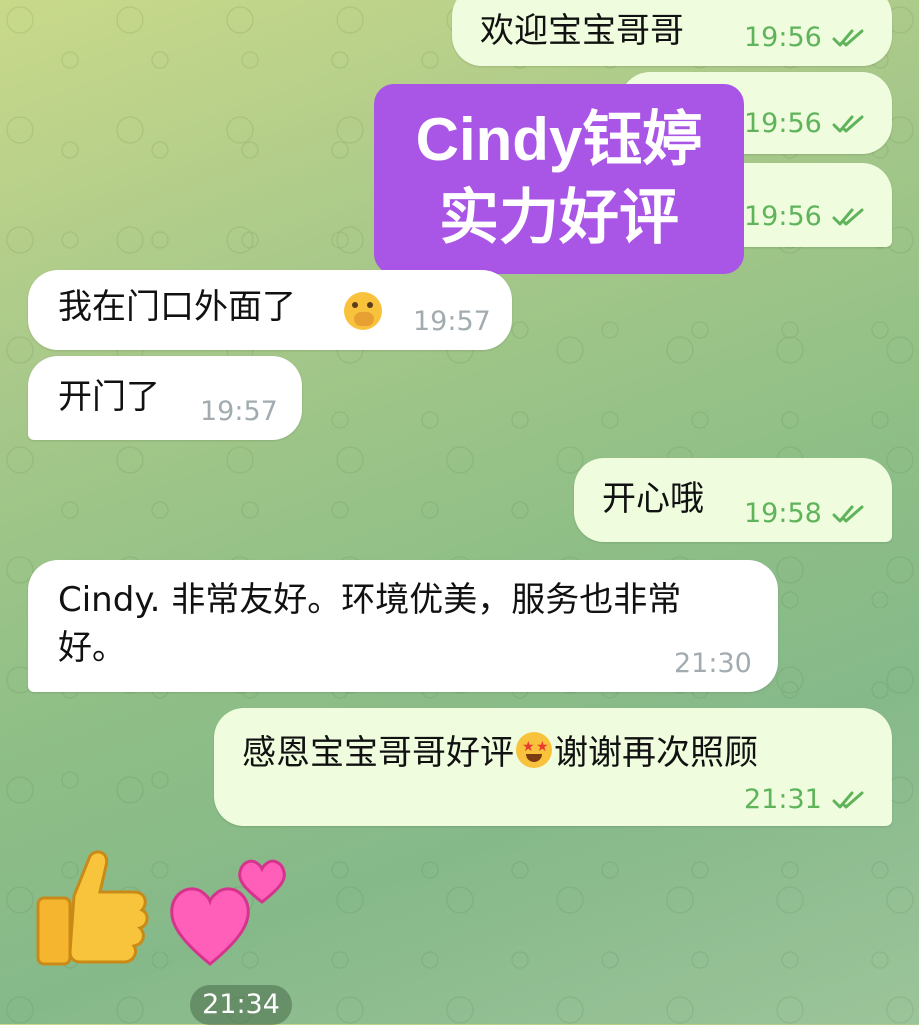  I want to click on message-time: 21:30, so click(713, 663).